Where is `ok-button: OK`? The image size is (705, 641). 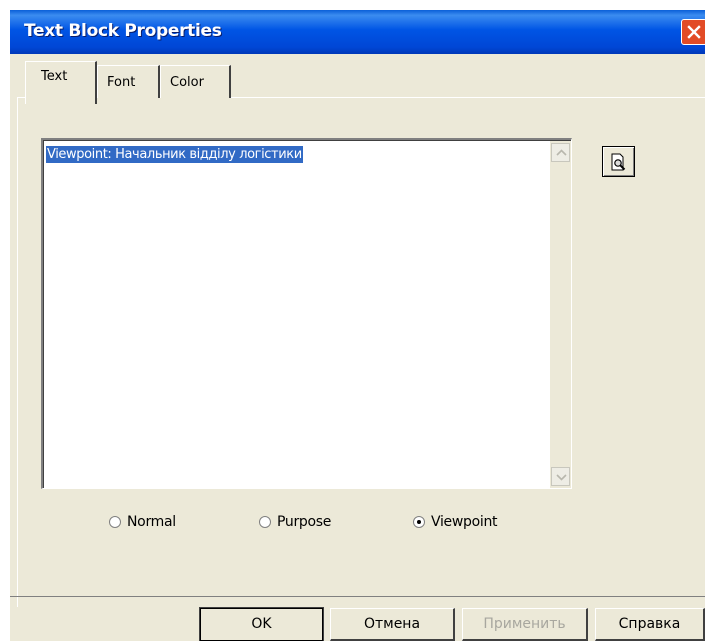 ok-button: OK is located at coordinates (261, 624).